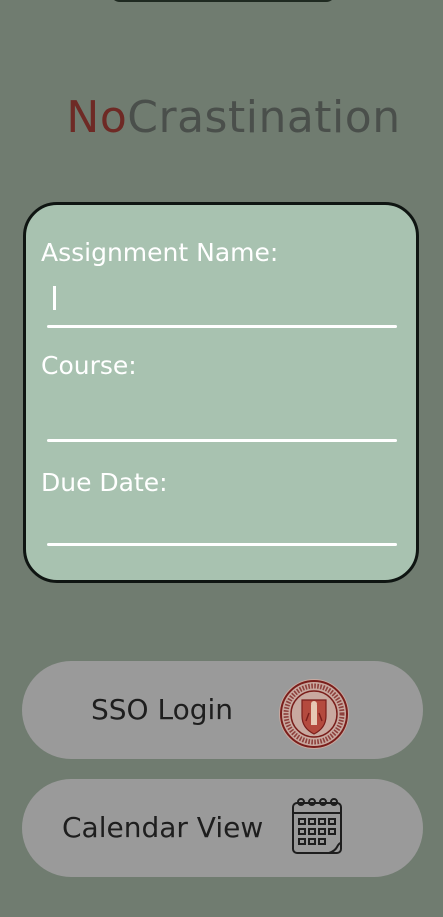  Describe the element at coordinates (89, 365) in the screenshot. I see `course-label: Course:` at that location.